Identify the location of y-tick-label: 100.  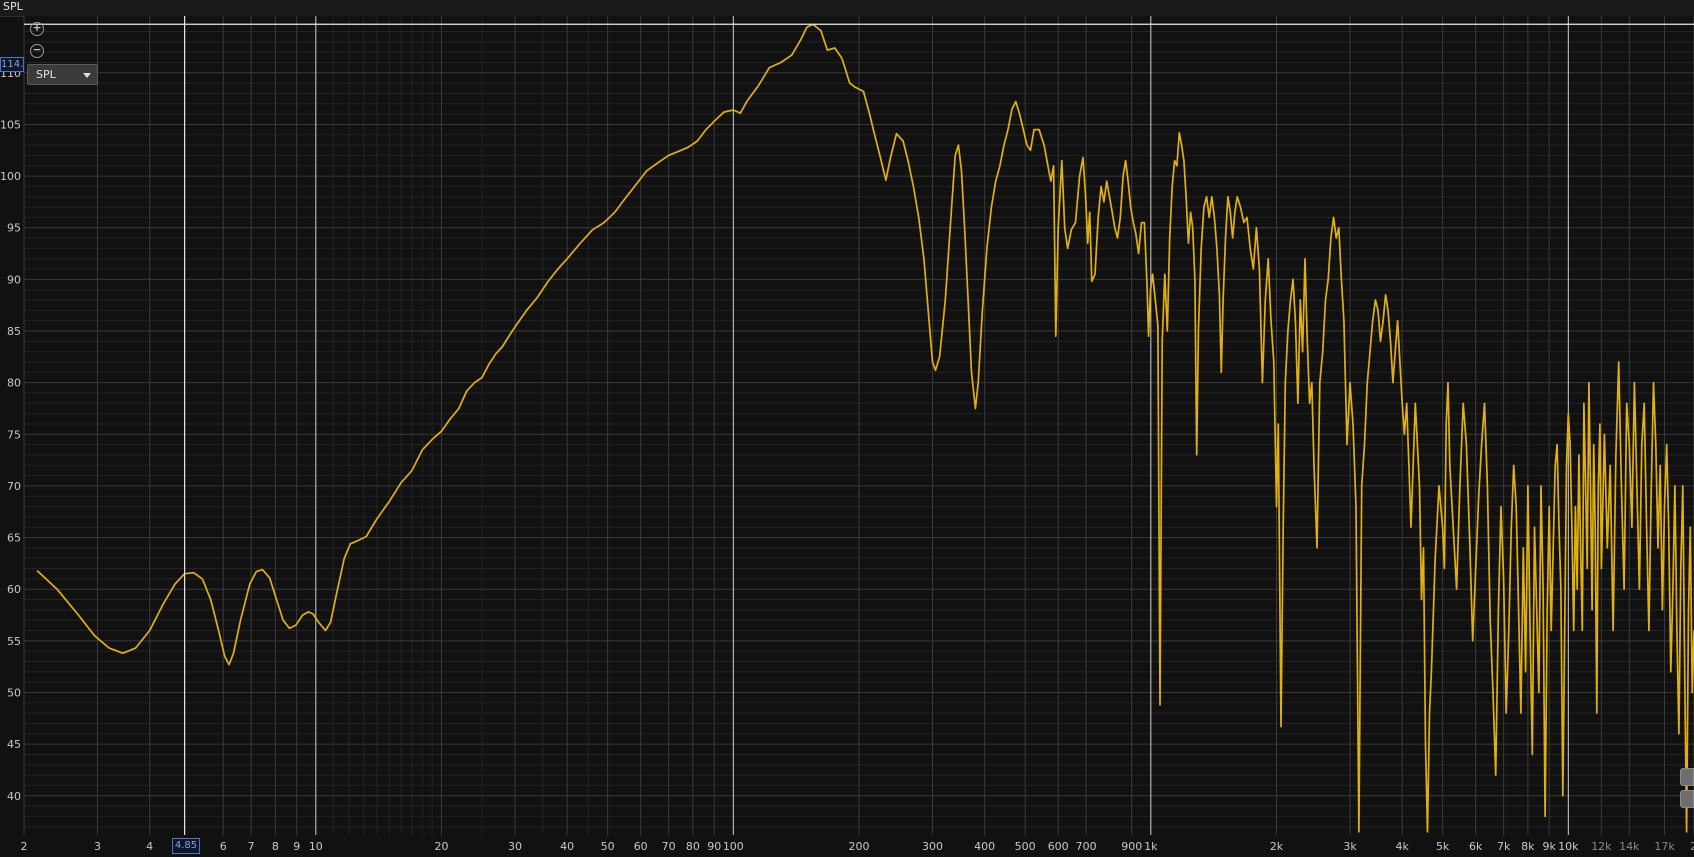
(10, 176).